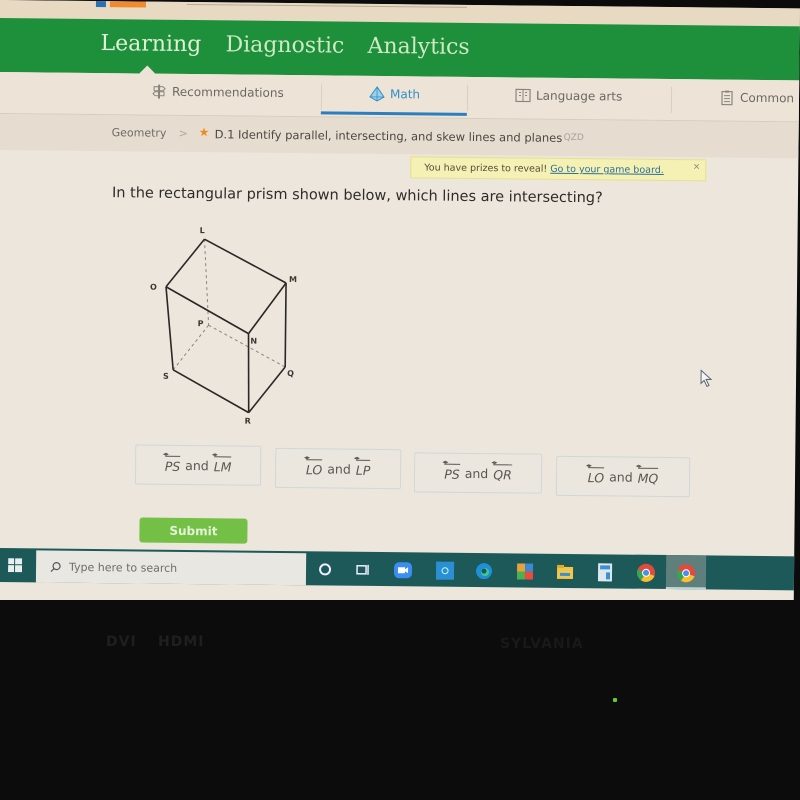  I want to click on calculator-icon, so click(605, 572).